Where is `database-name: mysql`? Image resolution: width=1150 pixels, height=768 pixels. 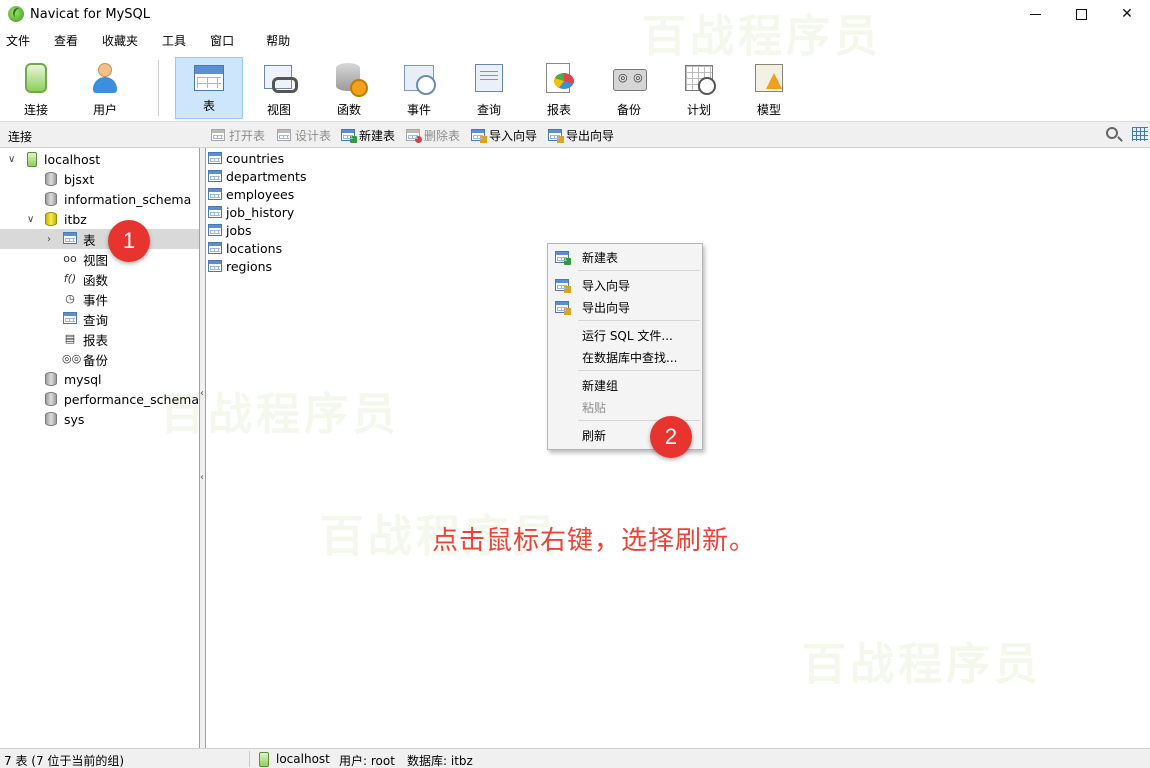 database-name: mysql is located at coordinates (83, 379).